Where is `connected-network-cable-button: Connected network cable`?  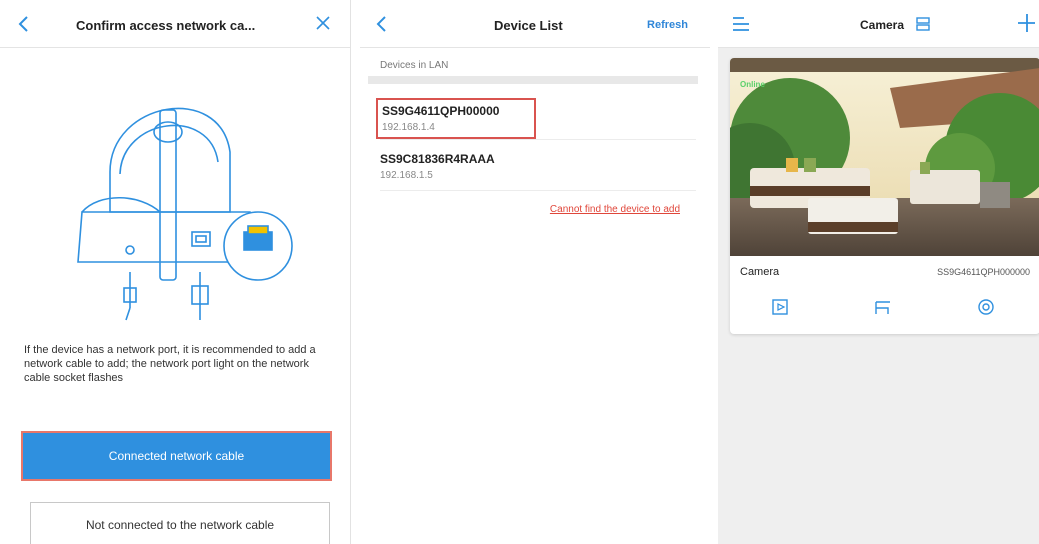 connected-network-cable-button: Connected network cable is located at coordinates (176, 456).